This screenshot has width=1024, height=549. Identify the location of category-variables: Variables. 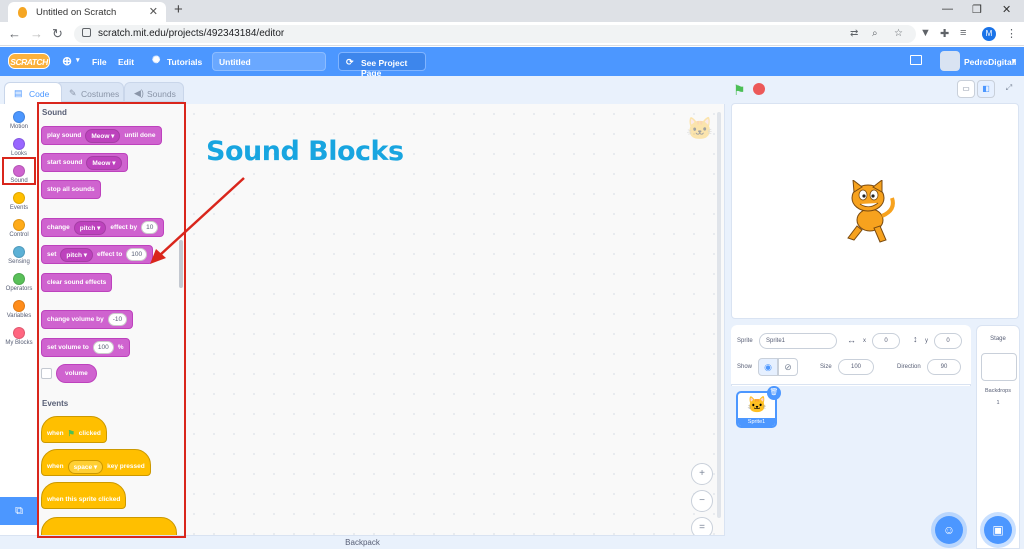
(19, 310).